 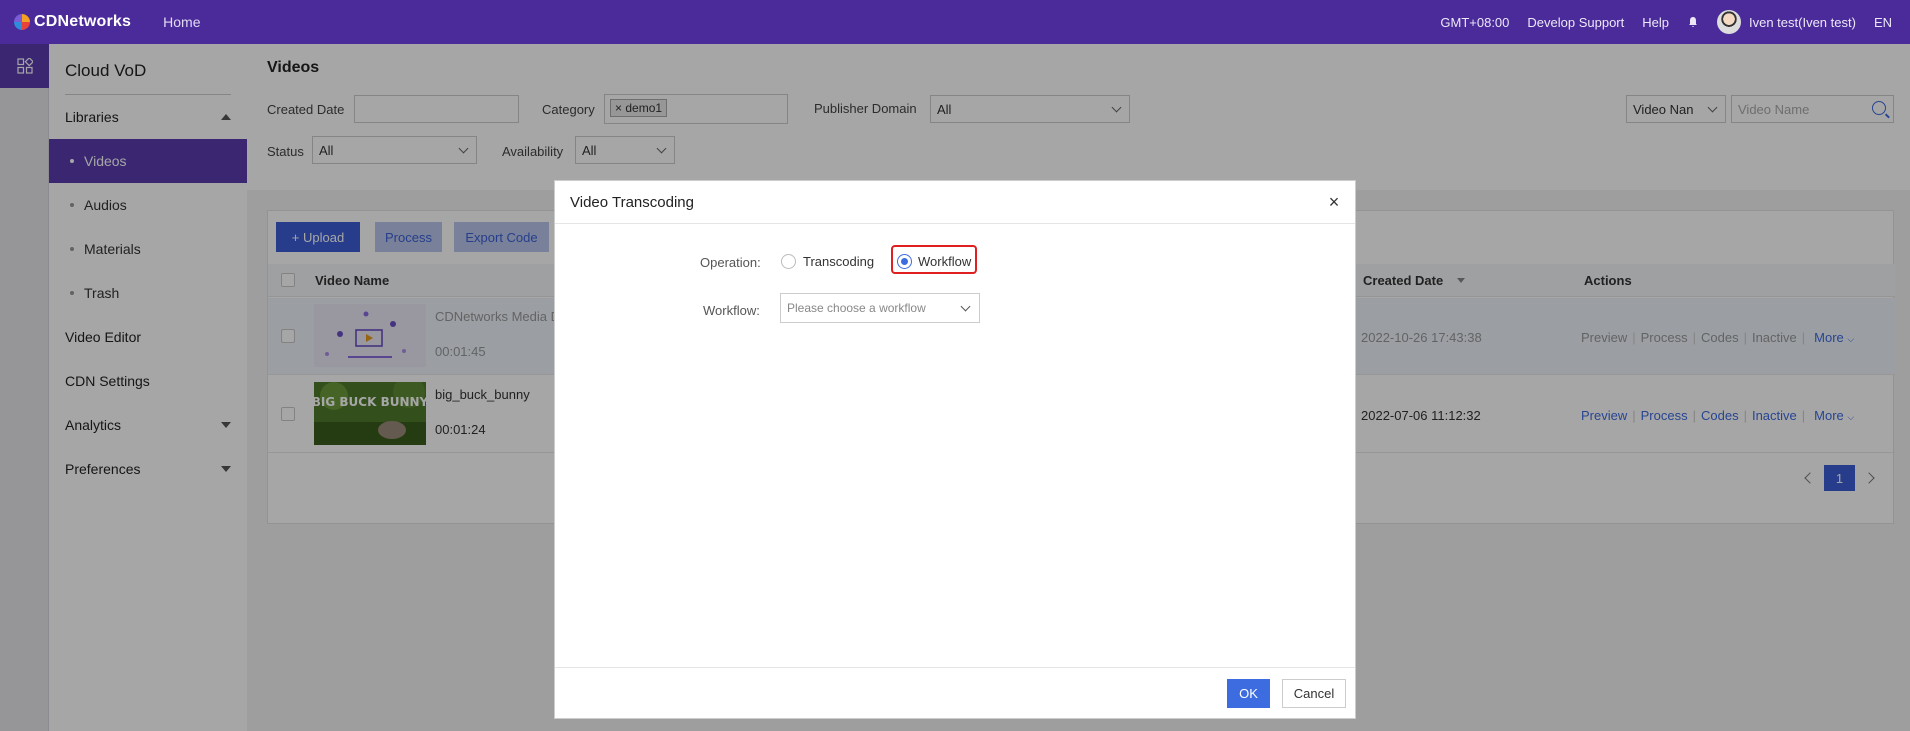 I want to click on chevron-down-icon, so click(x=965, y=306).